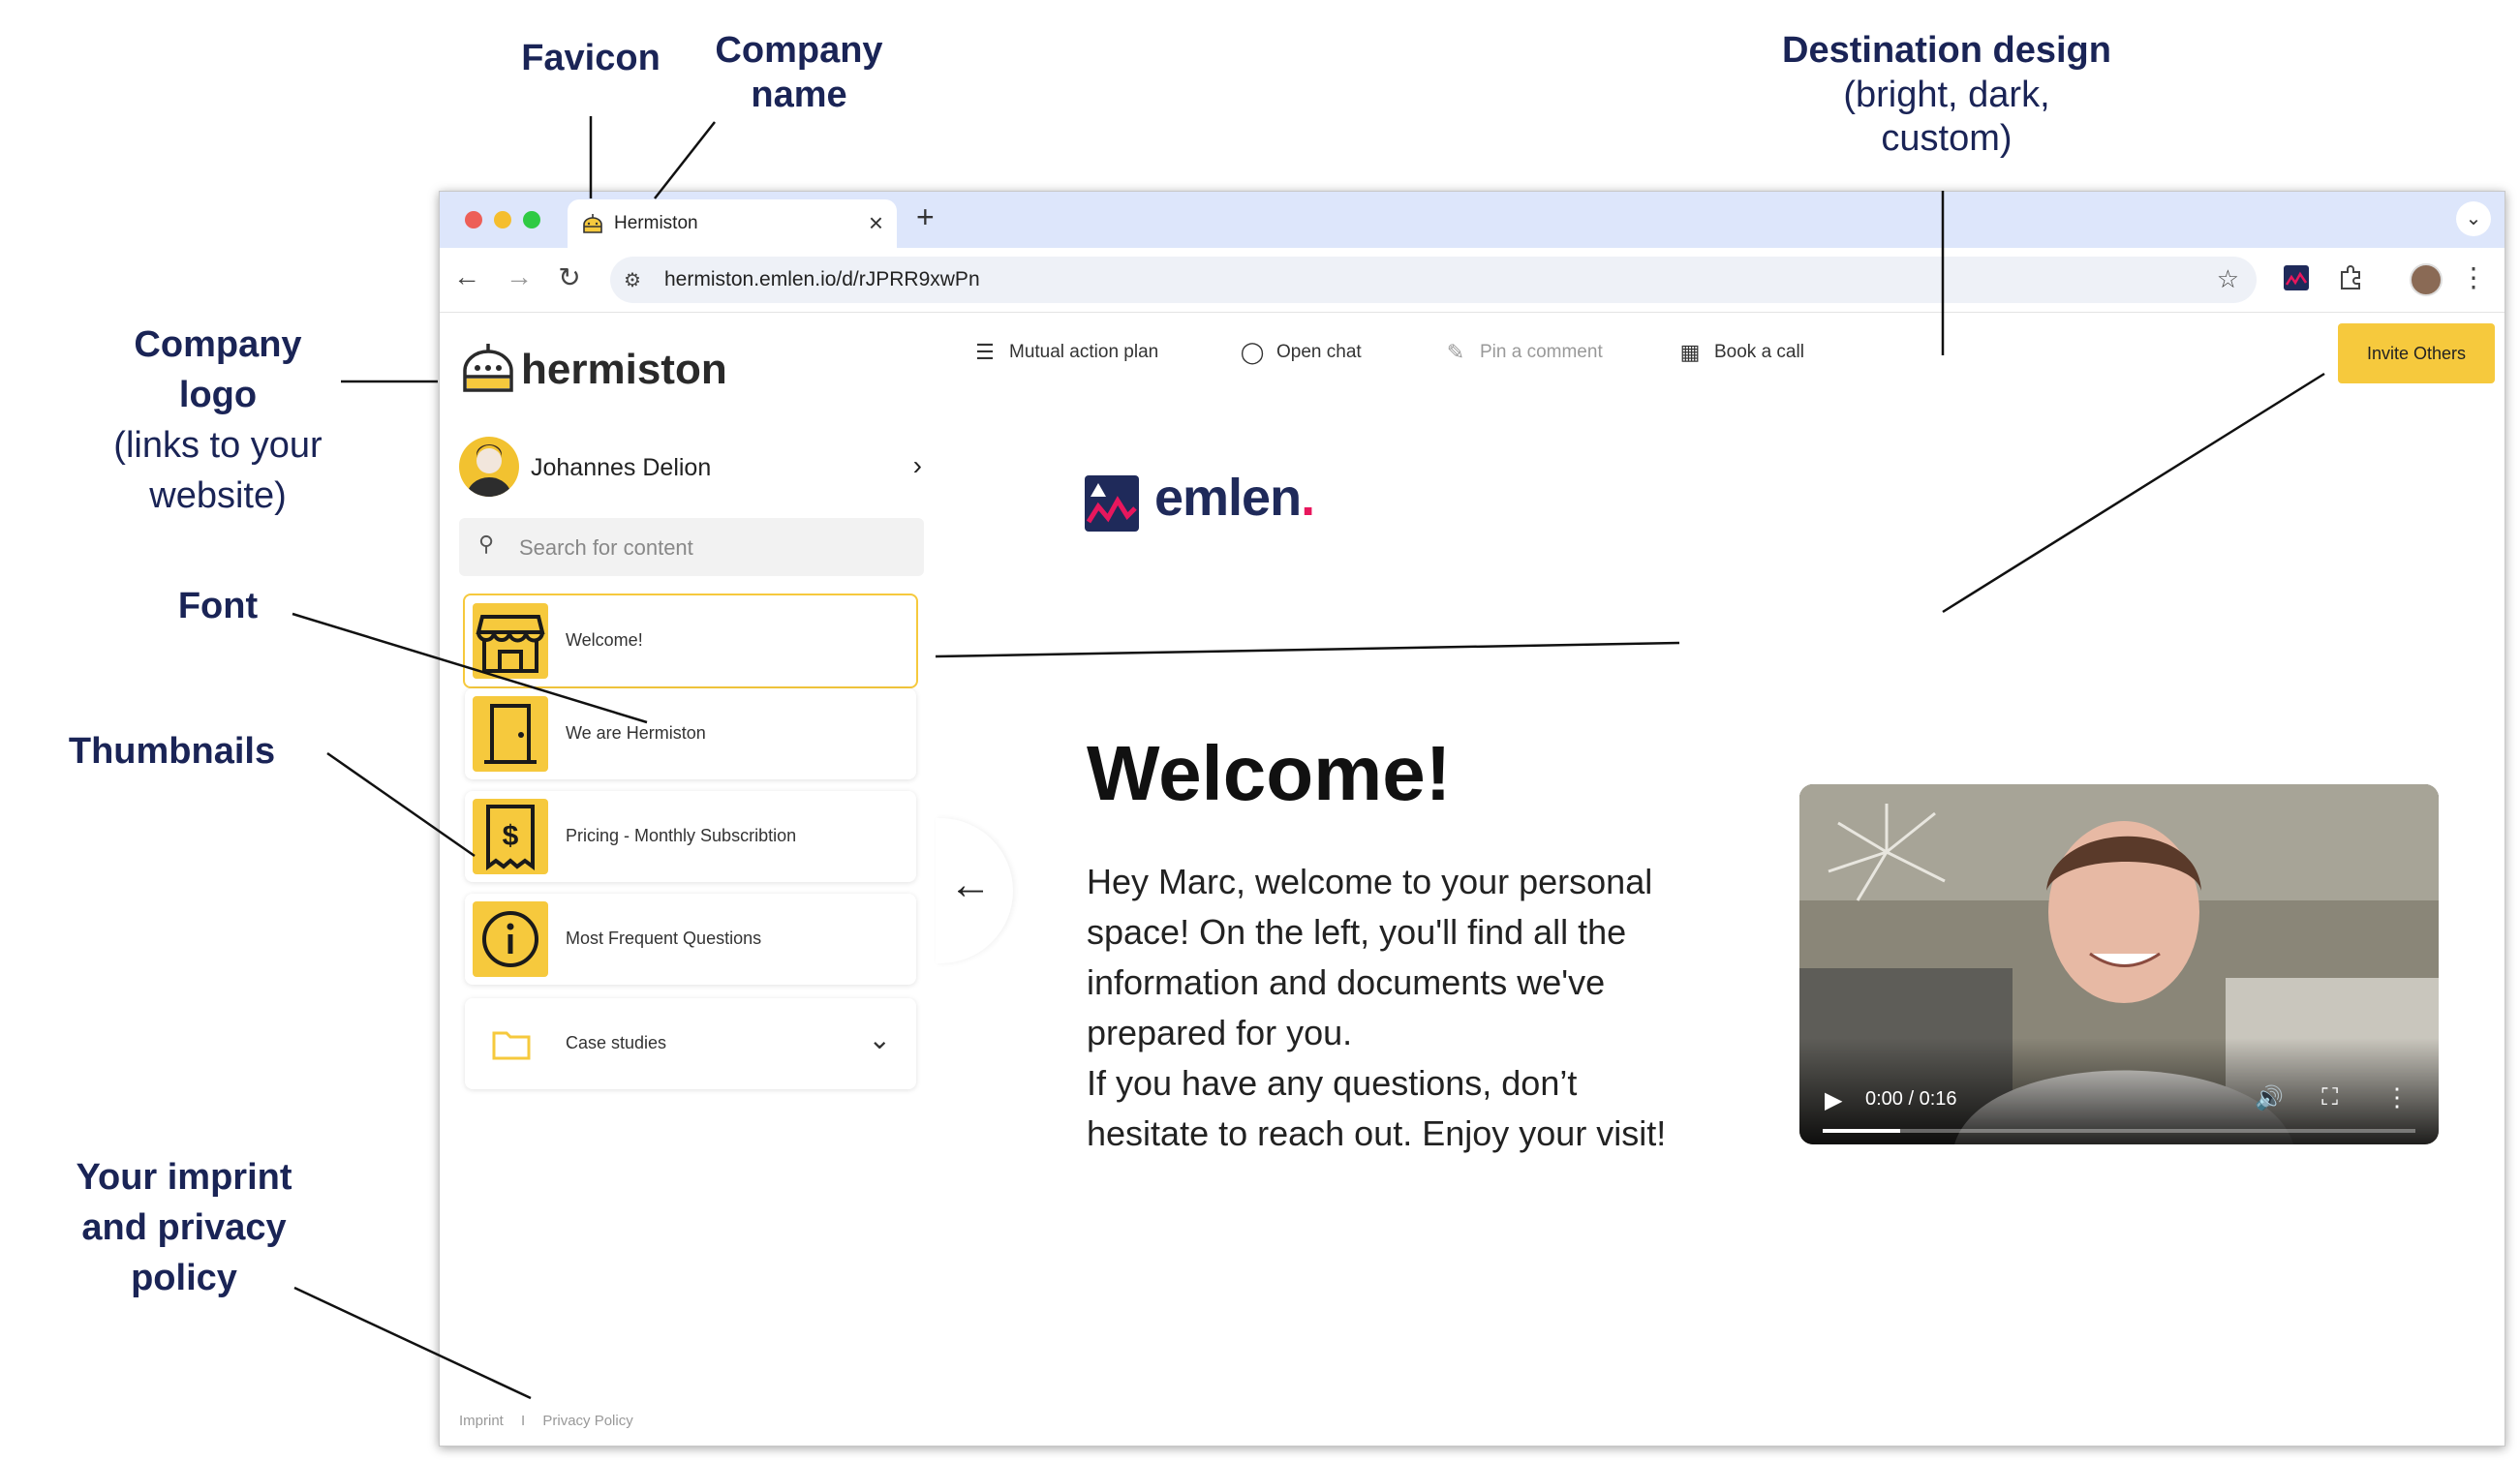 Image resolution: width=2520 pixels, height=1462 pixels. What do you see at coordinates (218, 420) in the screenshot?
I see `annotation-company-logo: Company logo (links to your website)` at bounding box center [218, 420].